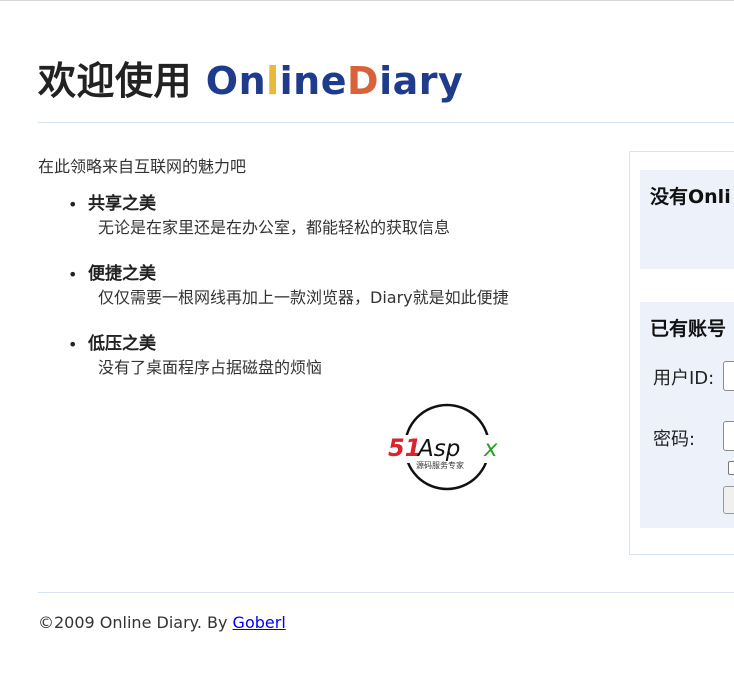 The height and width of the screenshot is (676, 734). I want to click on brand-letter: O, so click(222, 81).